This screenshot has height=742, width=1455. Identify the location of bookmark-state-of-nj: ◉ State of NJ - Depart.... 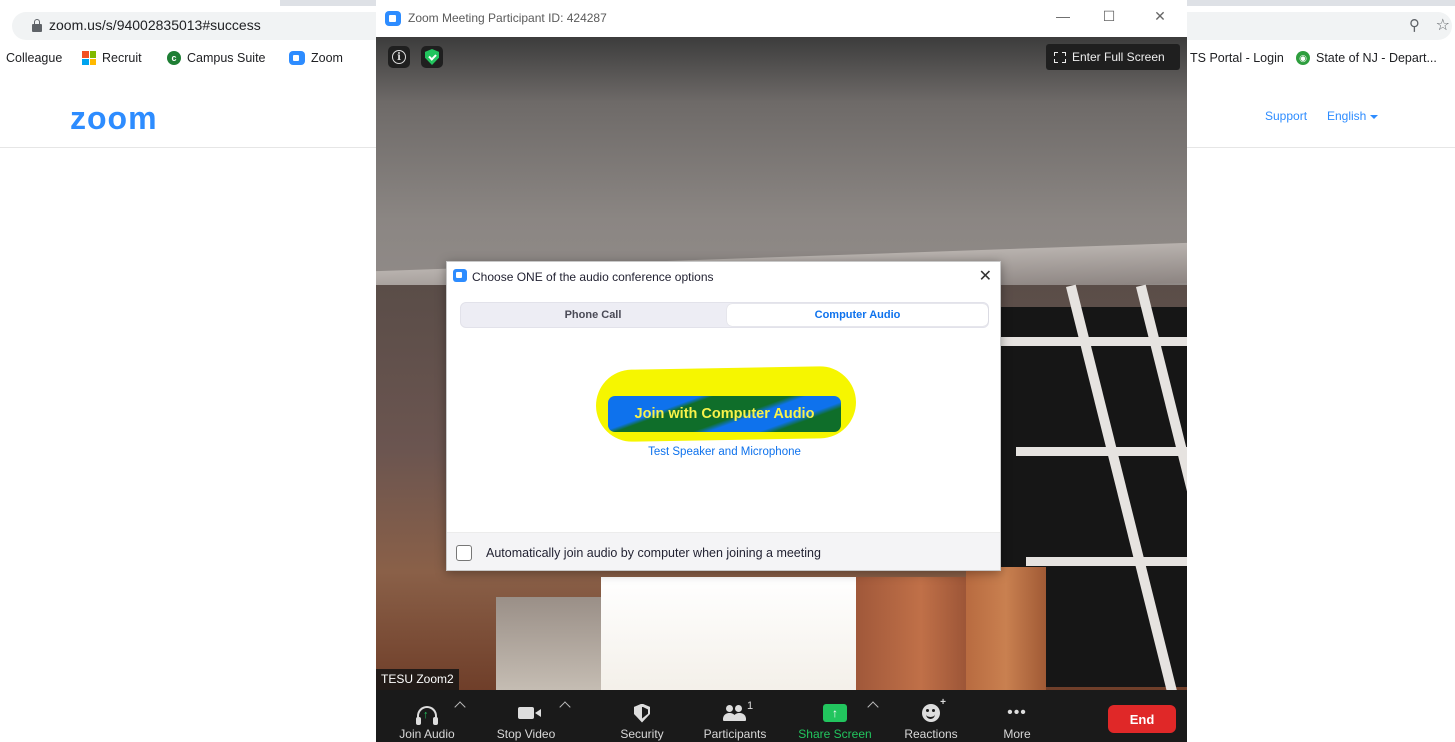
(1366, 58).